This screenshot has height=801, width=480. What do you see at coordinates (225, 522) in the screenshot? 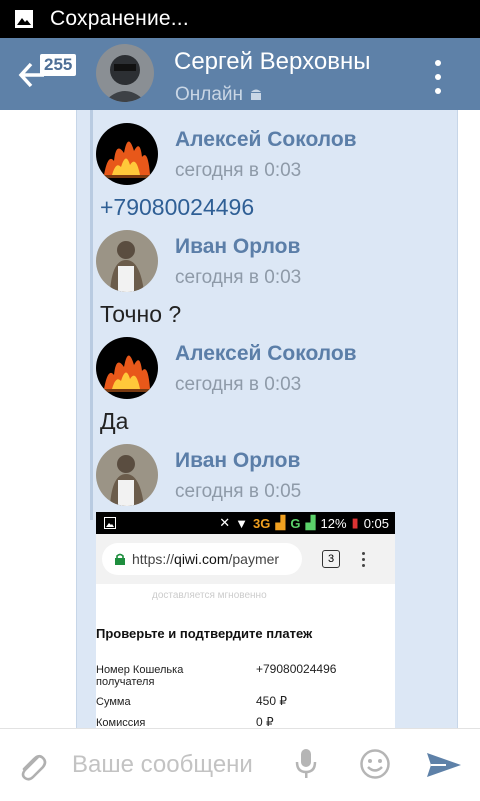
I see `mute-icon: ✕` at bounding box center [225, 522].